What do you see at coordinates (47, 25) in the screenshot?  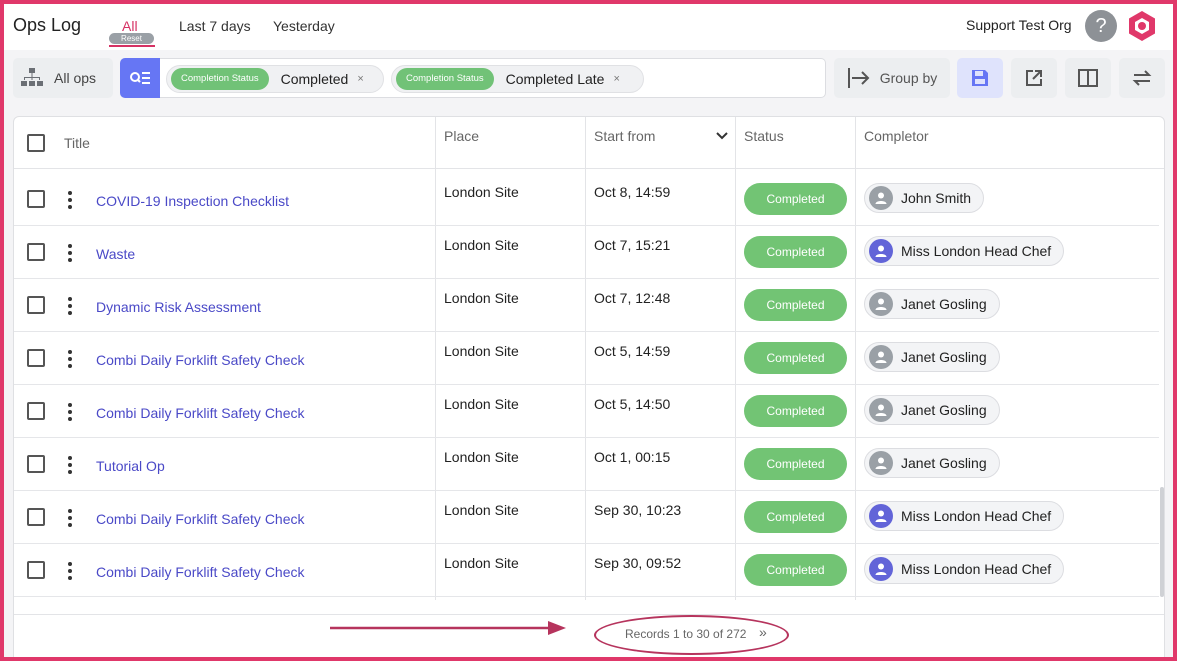 I see `page-title: Ops Log` at bounding box center [47, 25].